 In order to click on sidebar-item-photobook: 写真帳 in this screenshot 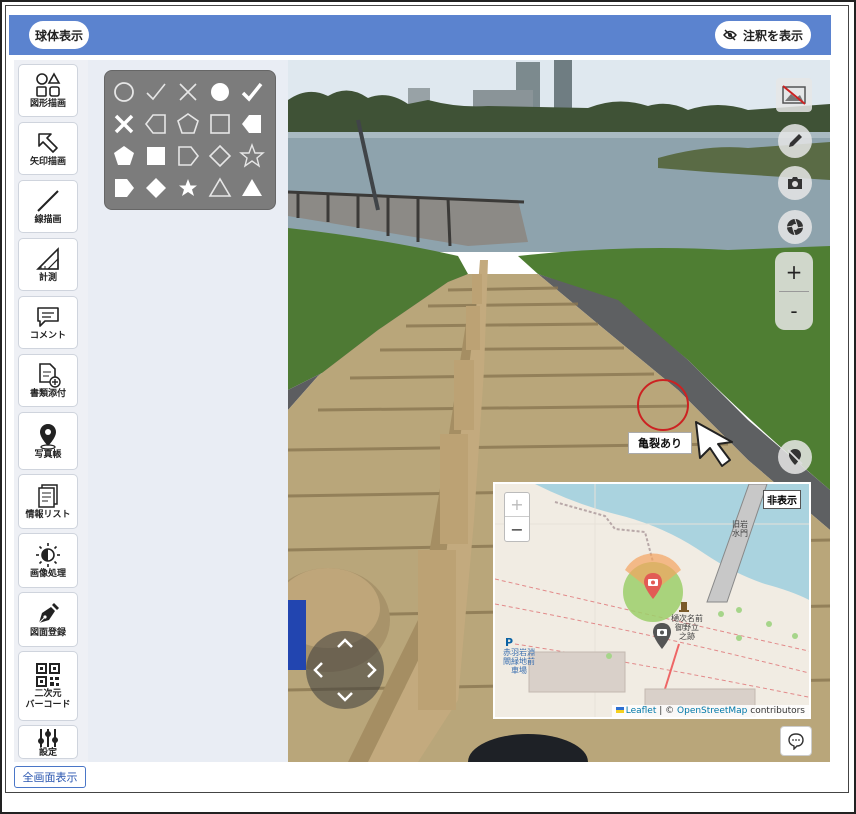, I will do `click(48, 441)`.